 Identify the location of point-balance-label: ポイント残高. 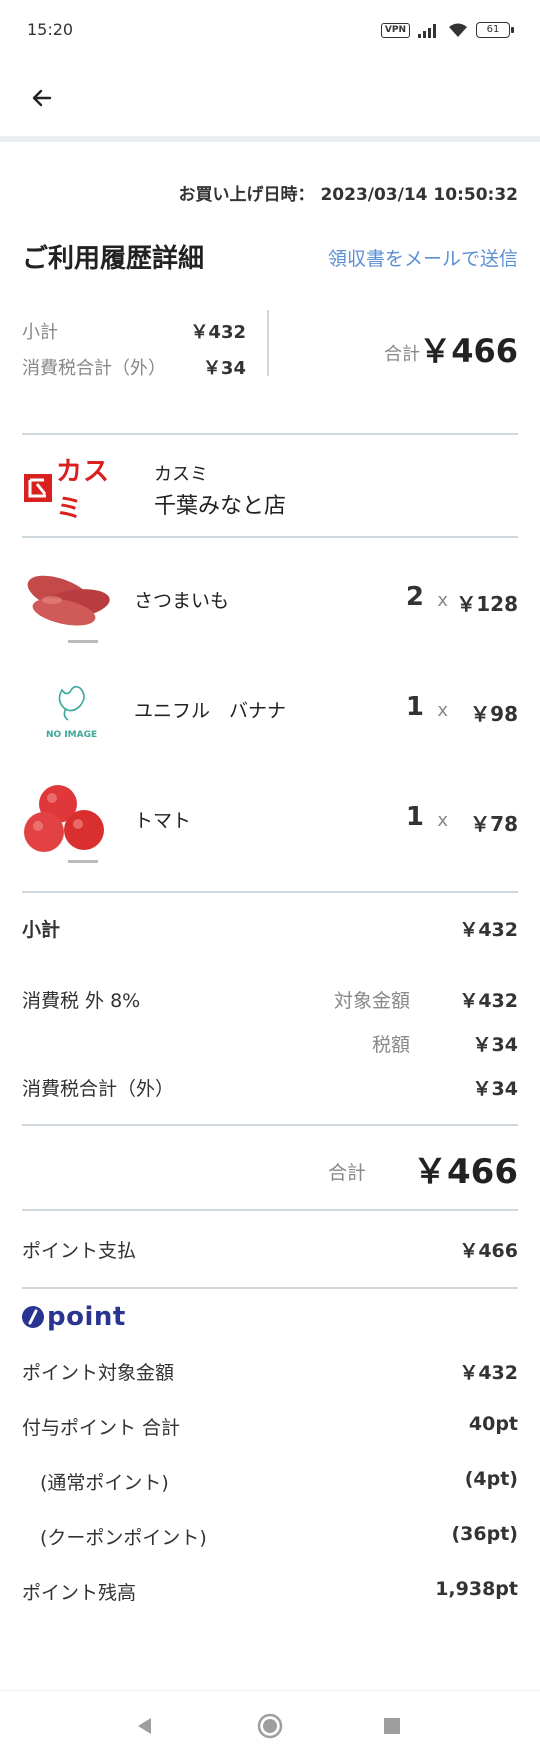
(79, 1593).